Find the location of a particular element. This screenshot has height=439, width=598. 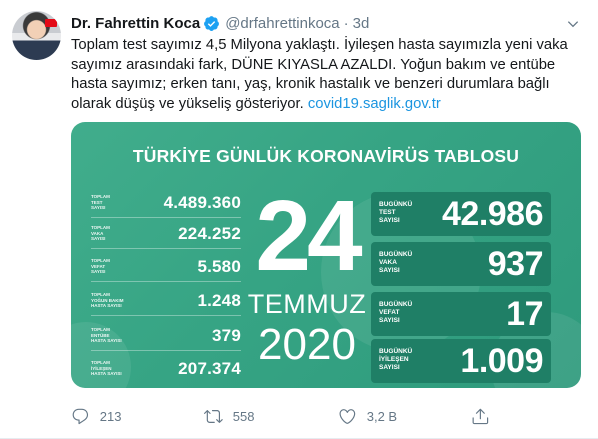

share-icon is located at coordinates (480, 416).